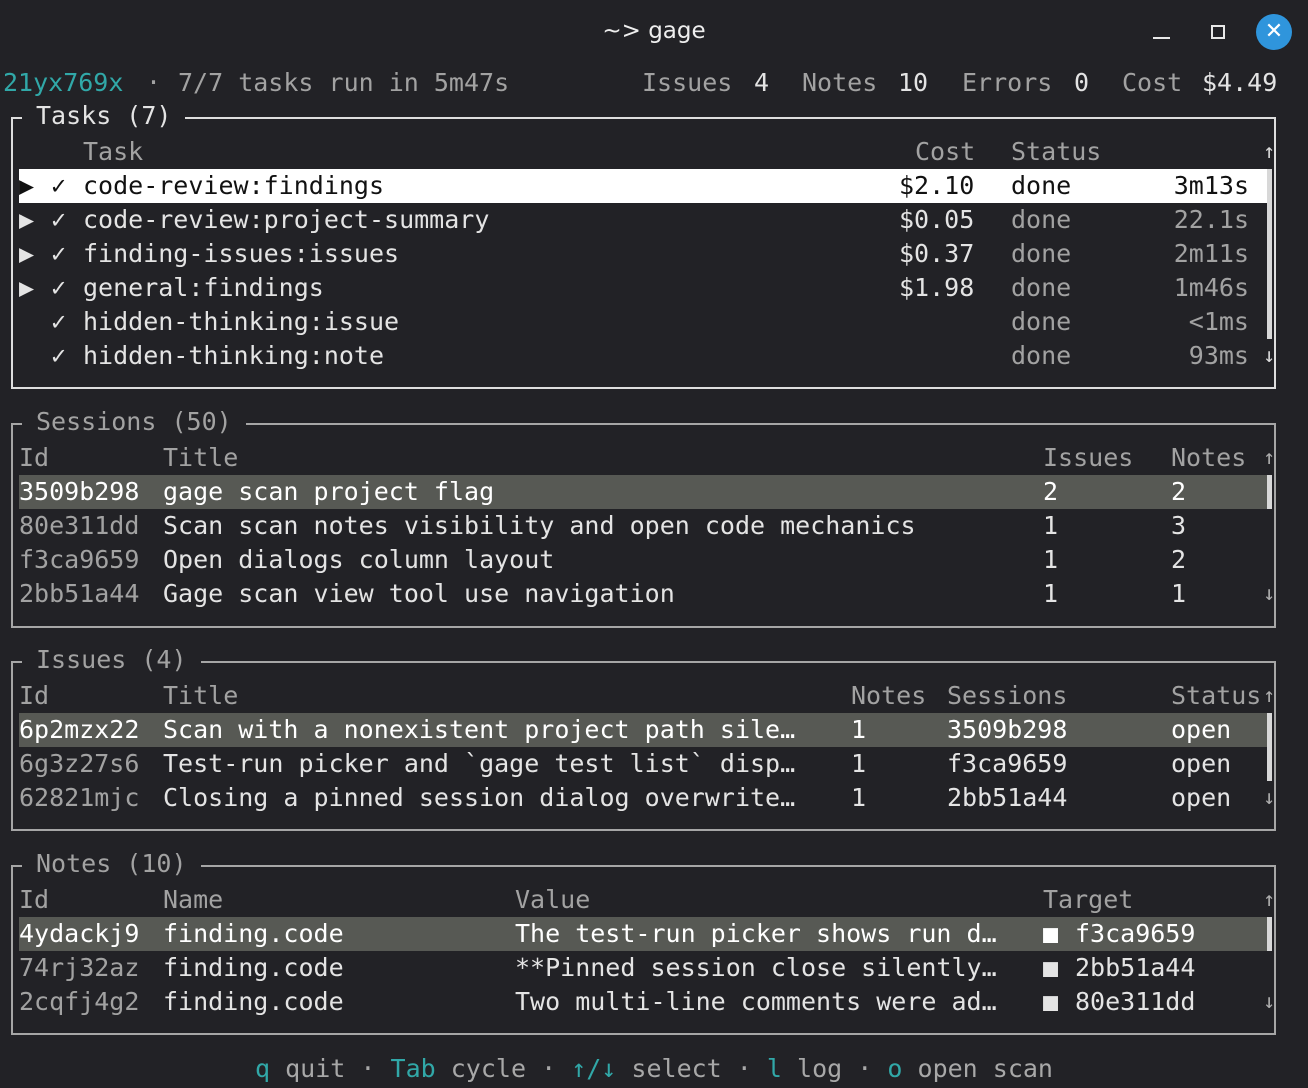  I want to click on maximize-icon, so click(1218, 32).